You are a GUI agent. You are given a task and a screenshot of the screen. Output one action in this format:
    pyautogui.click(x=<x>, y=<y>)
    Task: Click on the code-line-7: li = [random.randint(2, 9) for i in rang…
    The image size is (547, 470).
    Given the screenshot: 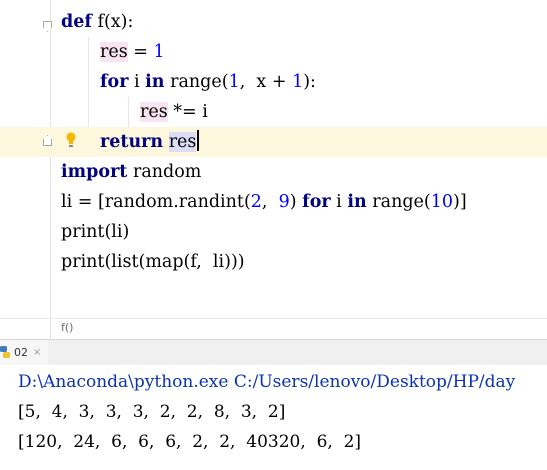 What is the action you would take?
    pyautogui.click(x=273, y=202)
    